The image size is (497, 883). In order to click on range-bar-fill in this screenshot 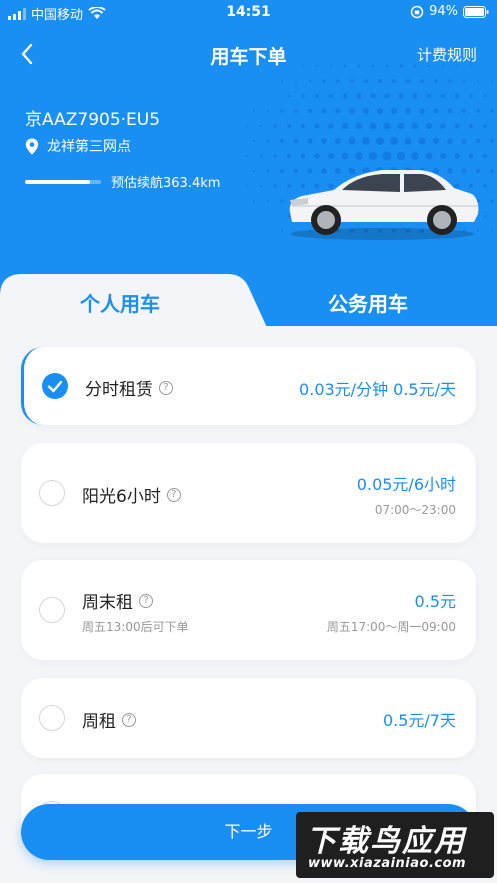, I will do `click(57, 181)`.